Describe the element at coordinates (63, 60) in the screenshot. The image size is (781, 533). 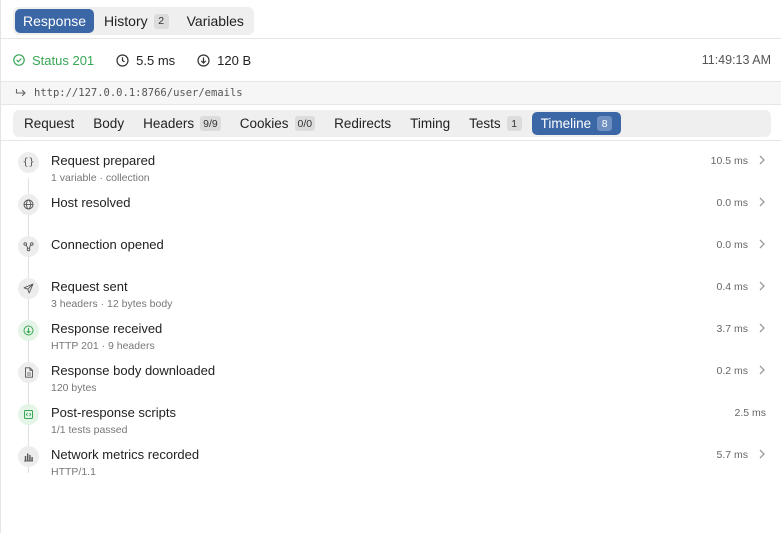
I see `status-text: Status 201` at that location.